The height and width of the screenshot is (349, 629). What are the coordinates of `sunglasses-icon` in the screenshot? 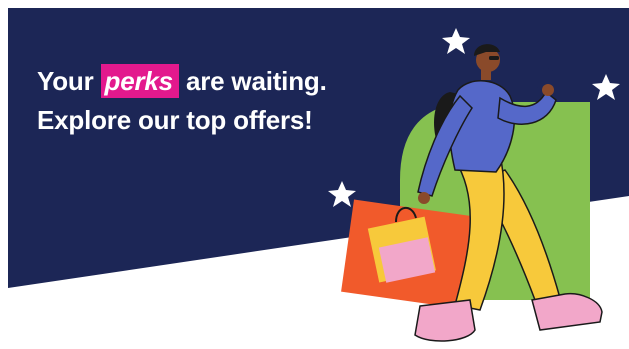 It's located at (494, 58).